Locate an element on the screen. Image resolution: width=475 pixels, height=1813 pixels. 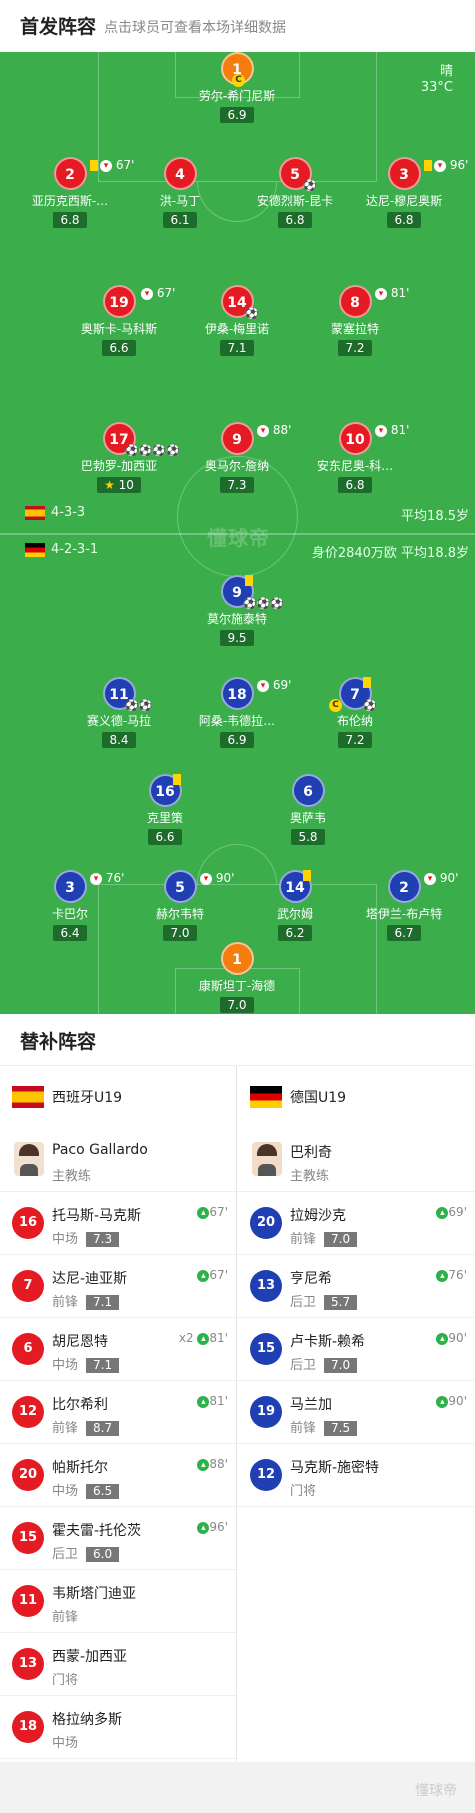
player-es-5: 5 安德烈斯-昆卡 6.8 ⚽ is located at coordinates (295, 192).